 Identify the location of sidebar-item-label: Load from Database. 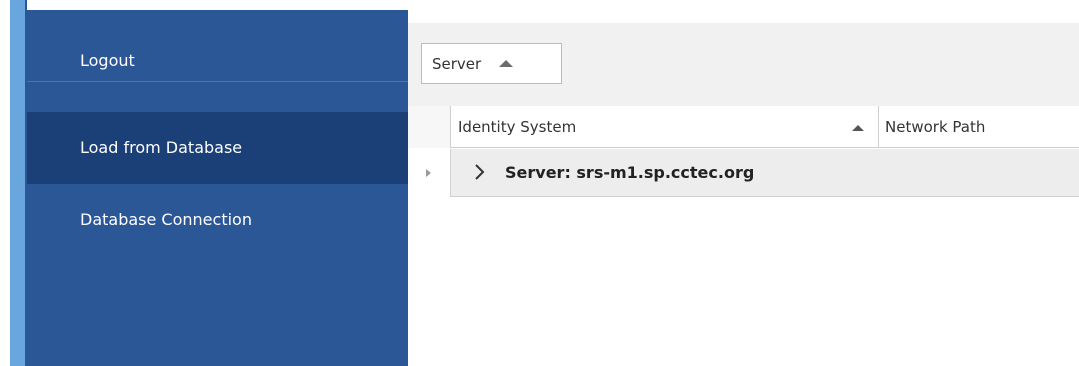
(161, 147).